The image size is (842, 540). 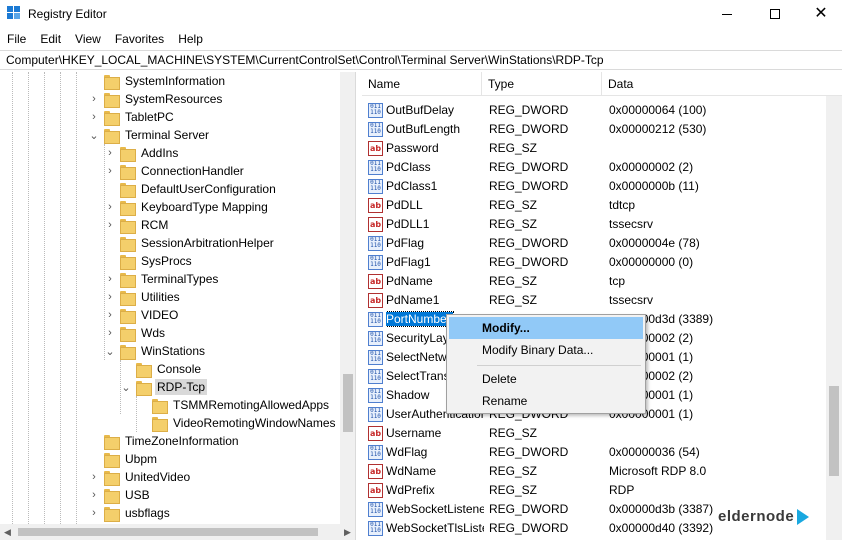 What do you see at coordinates (595, 490) in the screenshot?
I see `registry-value-row: ab WdPrefix REG_SZ RDP` at bounding box center [595, 490].